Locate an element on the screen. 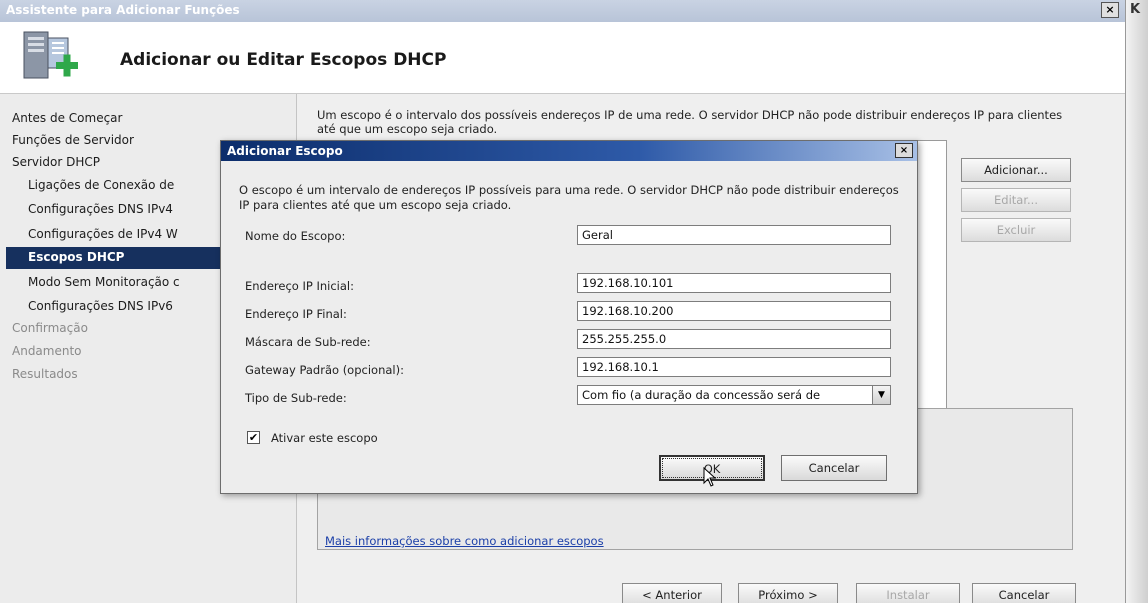 The image size is (1148, 603). cancel-wizard-button: Cancelar is located at coordinates (1024, 593).